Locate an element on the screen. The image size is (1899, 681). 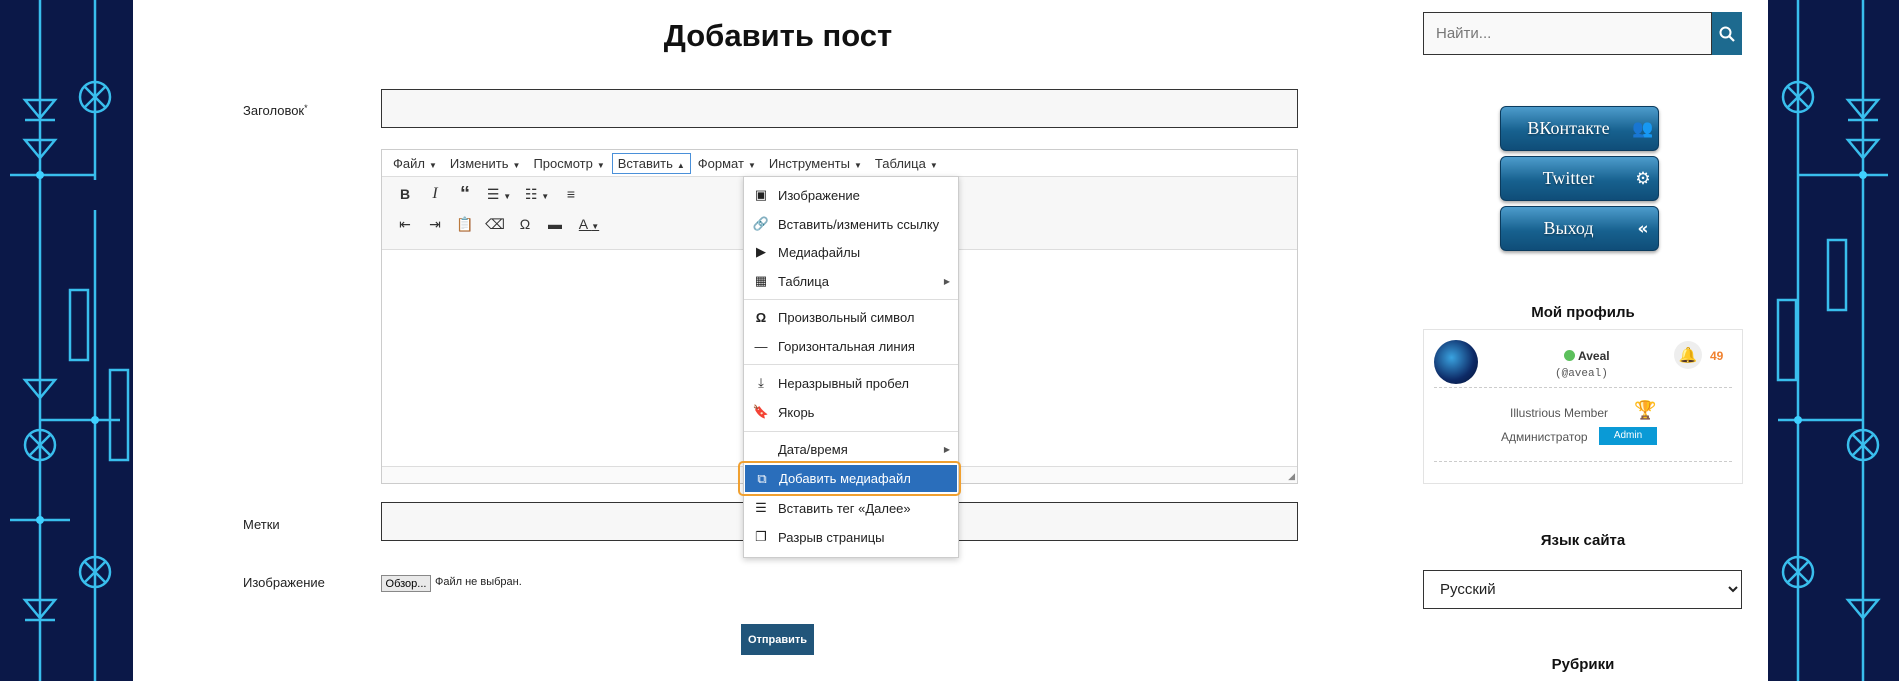
role-badge: Admin is located at coordinates (1628, 436).